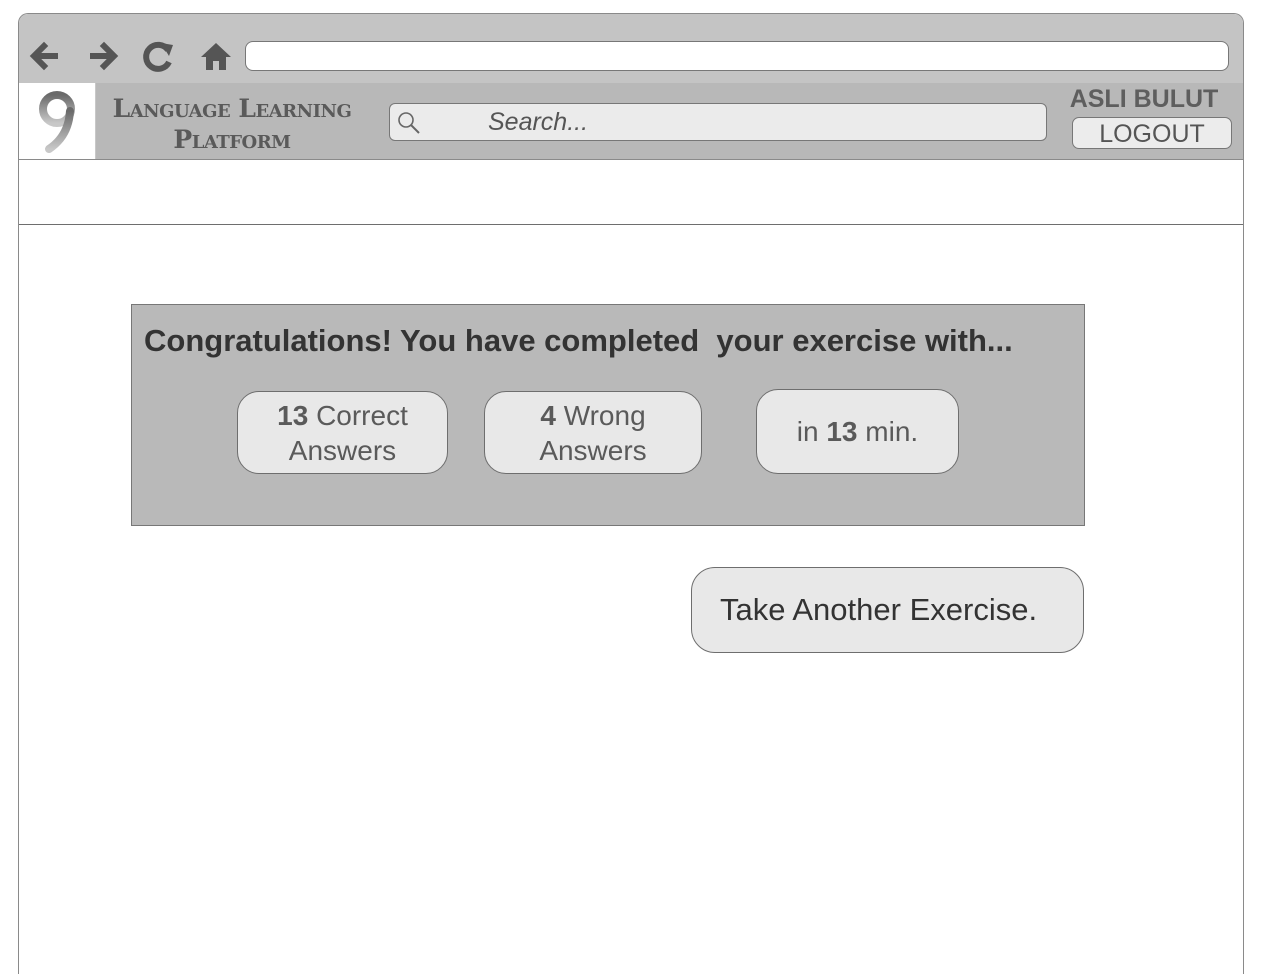  What do you see at coordinates (1144, 99) in the screenshot?
I see `username-label: ASLI BULUT` at bounding box center [1144, 99].